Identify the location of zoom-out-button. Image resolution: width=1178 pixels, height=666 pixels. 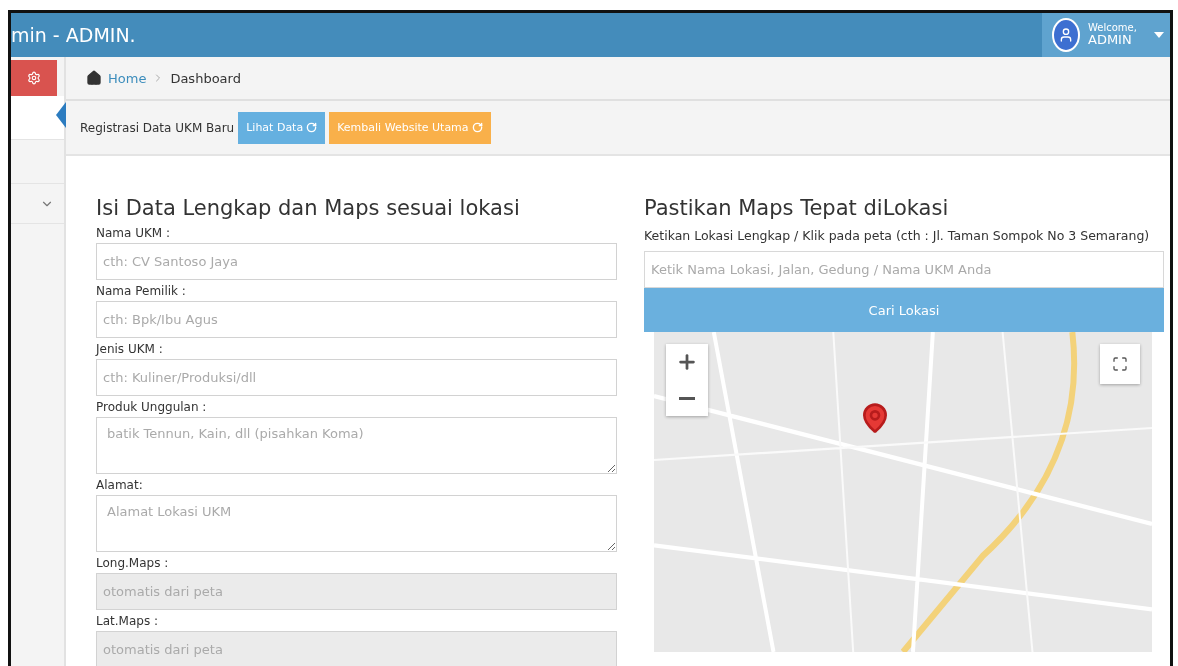
(687, 398).